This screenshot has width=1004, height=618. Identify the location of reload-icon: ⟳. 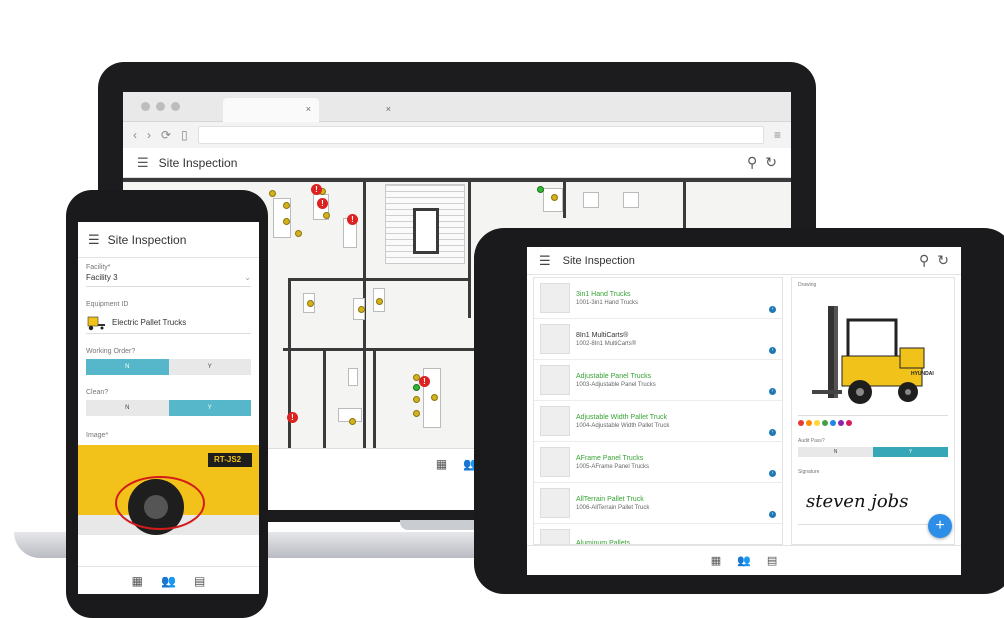
(166, 135).